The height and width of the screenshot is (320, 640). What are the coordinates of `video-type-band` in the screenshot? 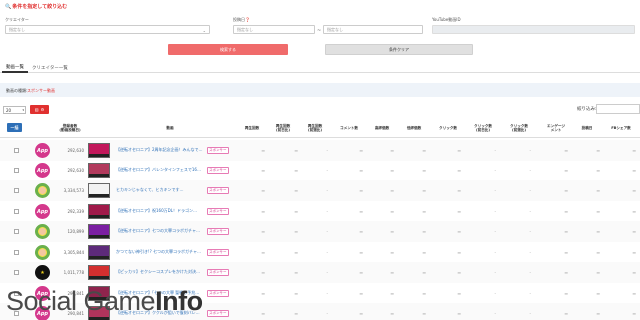 It's located at (320, 90).